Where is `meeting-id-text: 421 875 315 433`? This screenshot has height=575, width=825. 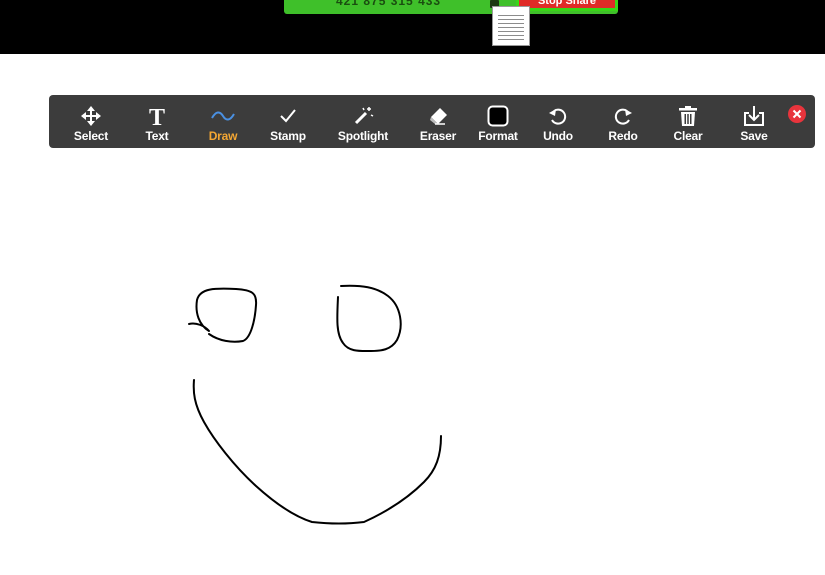
meeting-id-text: 421 875 315 433 is located at coordinates (389, 4).